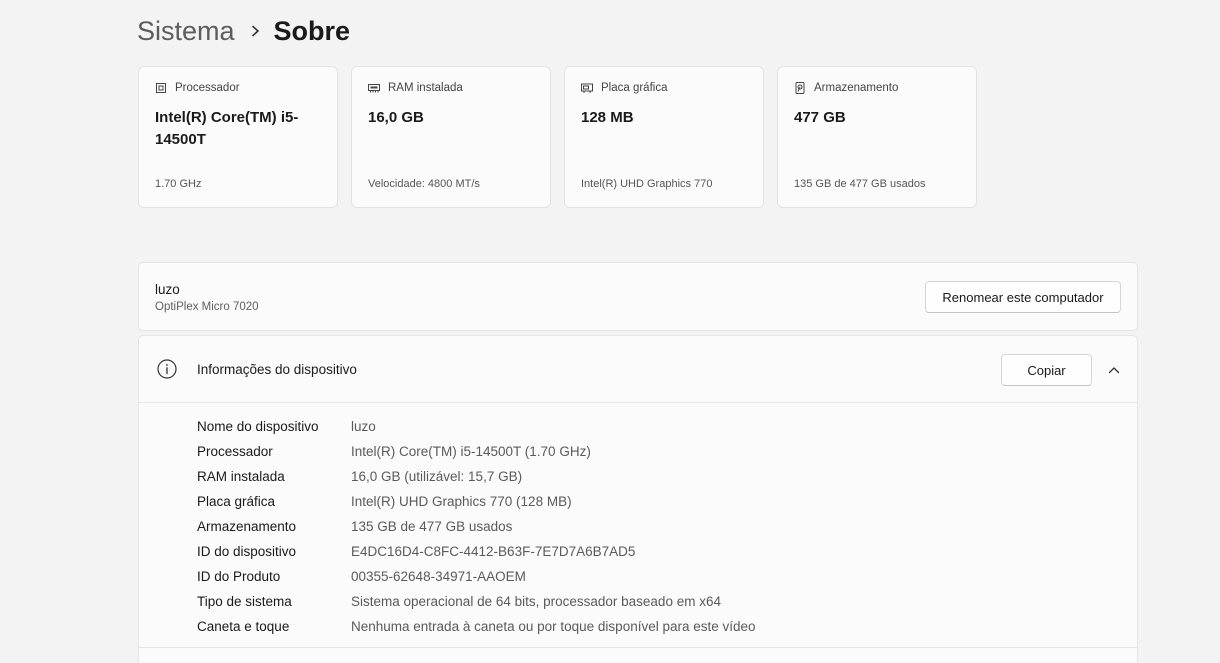  I want to click on property-value: Intel(R) Core(TM) i5-14500T (1.70 GHz), so click(471, 451).